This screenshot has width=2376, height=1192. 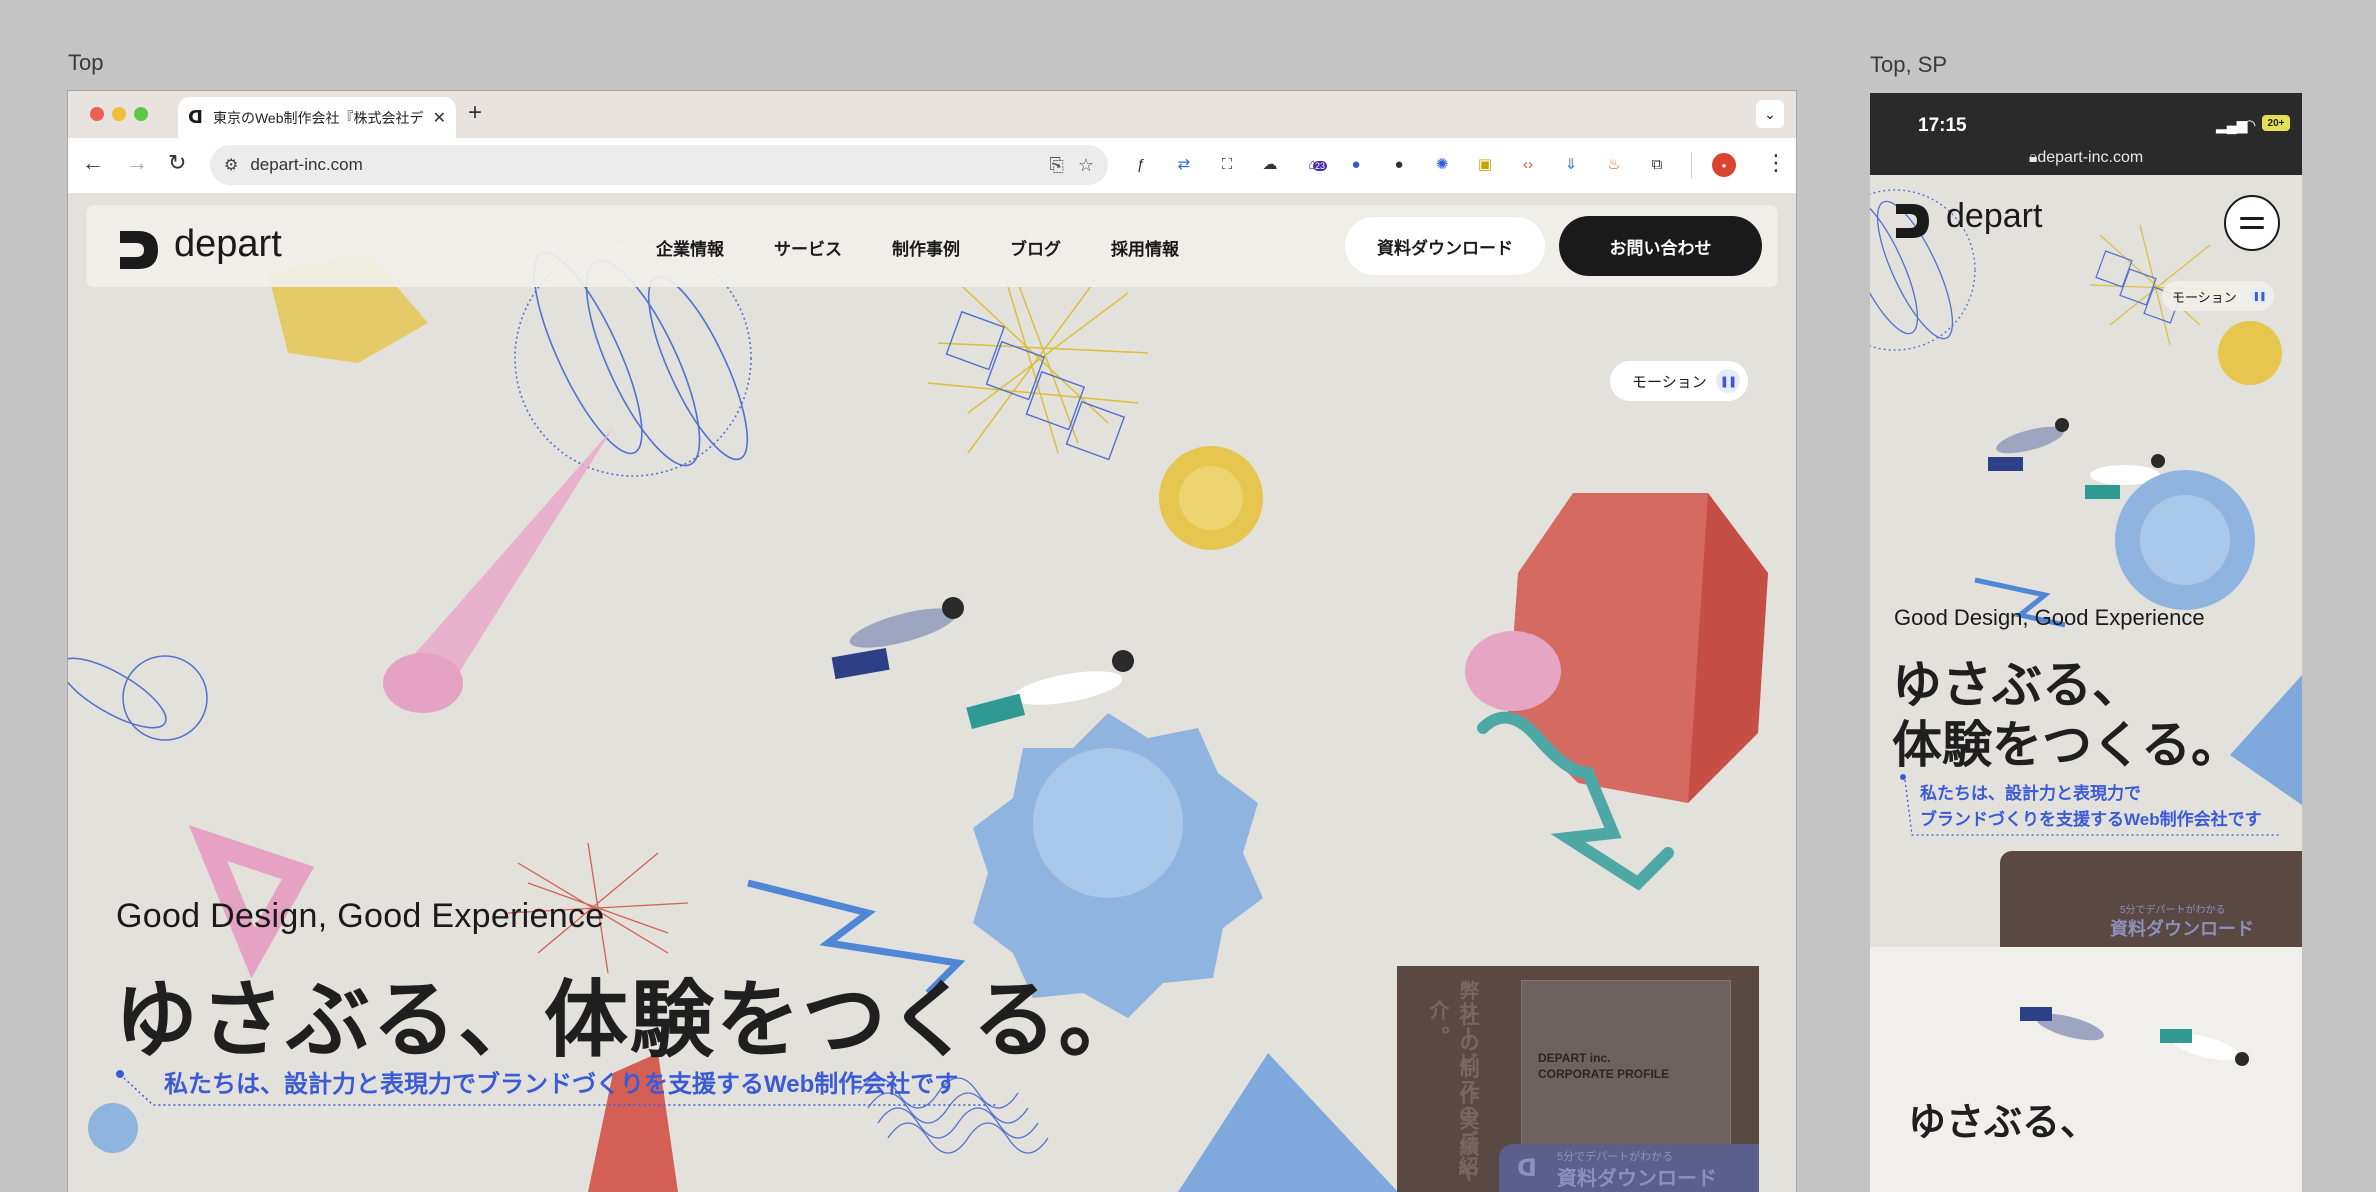 What do you see at coordinates (1035, 385) in the screenshot?
I see `wireframe-cubes-shape` at bounding box center [1035, 385].